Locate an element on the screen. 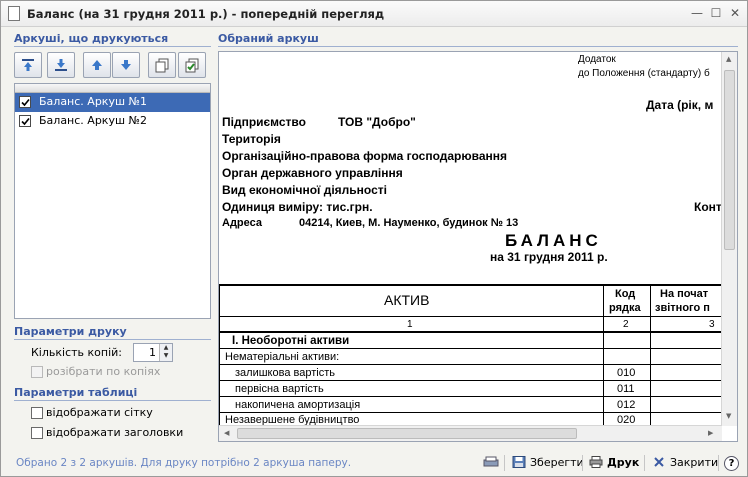 The height and width of the screenshot is (477, 748). col-code-header-2: рядка is located at coordinates (625, 308).